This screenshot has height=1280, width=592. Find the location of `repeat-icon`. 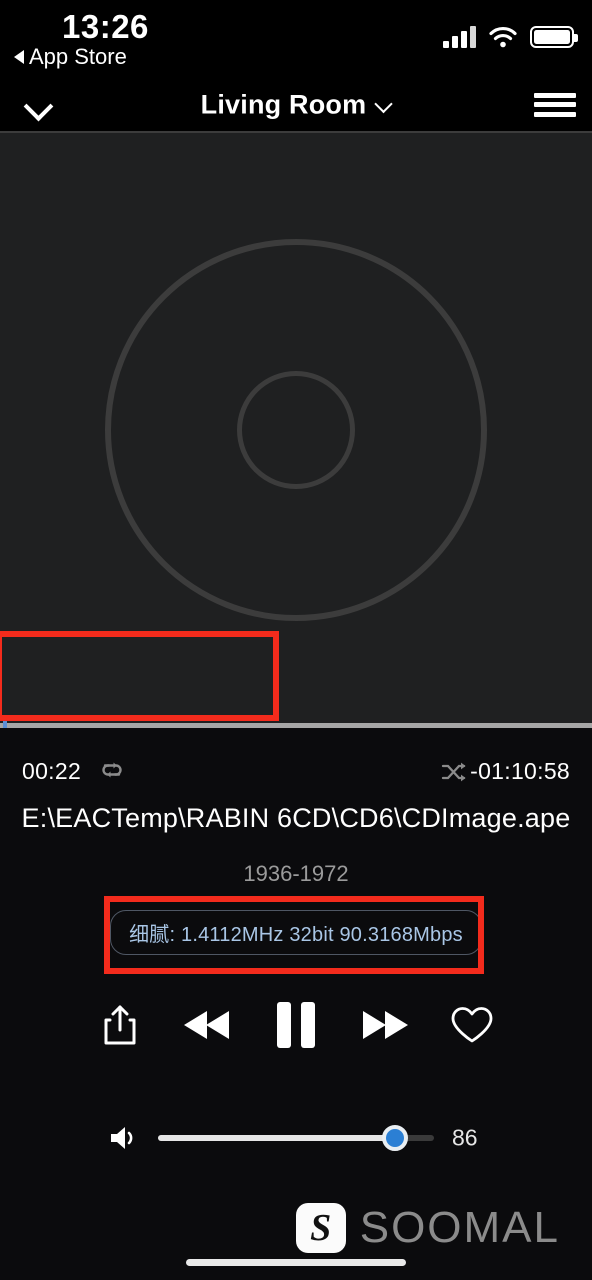

repeat-icon is located at coordinates (112, 770).